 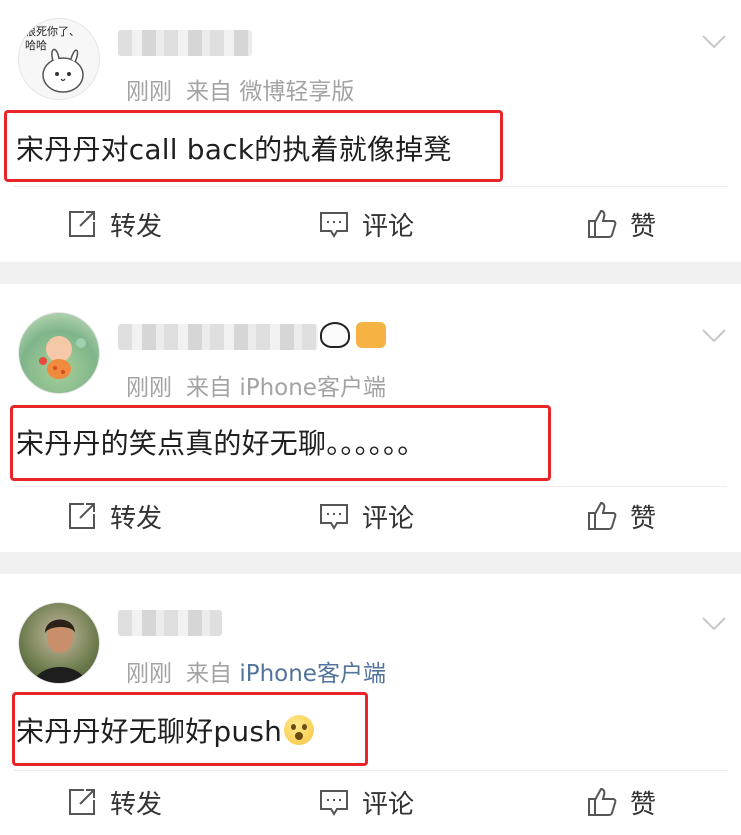 I want to click on avatar-photo, so click(x=60, y=651).